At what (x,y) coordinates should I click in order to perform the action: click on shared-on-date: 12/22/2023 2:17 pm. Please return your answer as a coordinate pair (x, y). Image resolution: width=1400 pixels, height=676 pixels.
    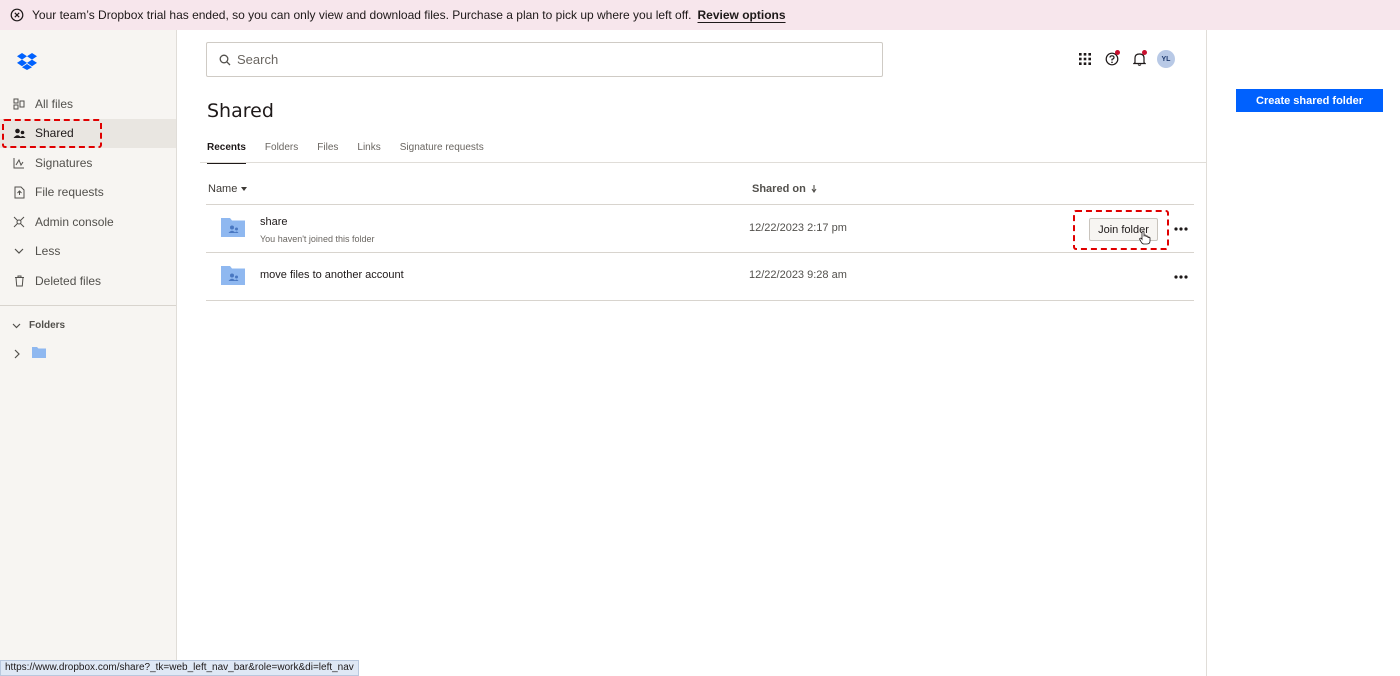
    Looking at the image, I should click on (798, 228).